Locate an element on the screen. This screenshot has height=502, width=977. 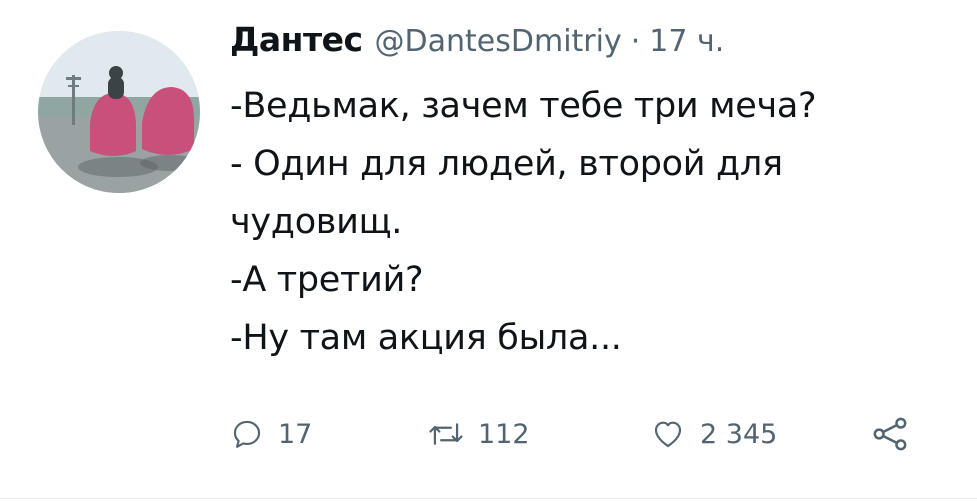
reply-count: 17 is located at coordinates (295, 434).